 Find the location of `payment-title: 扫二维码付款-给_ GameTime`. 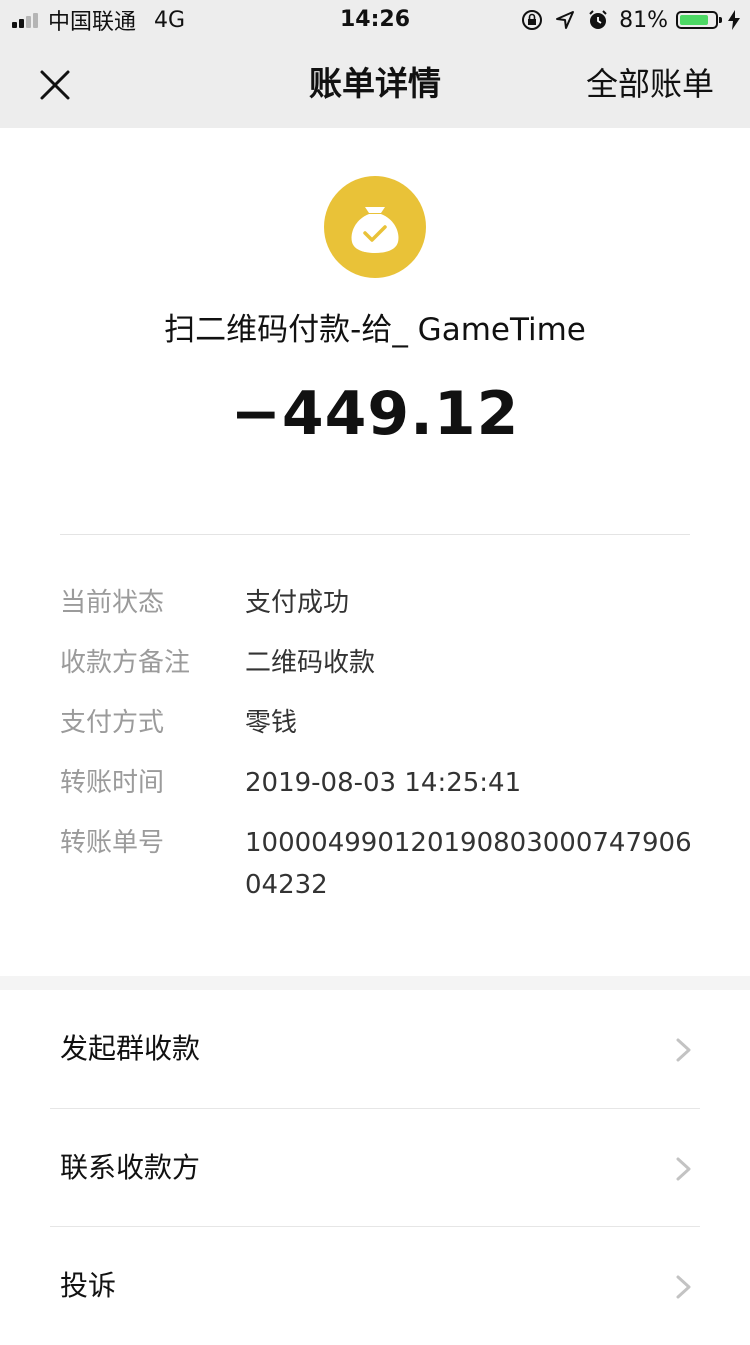

payment-title: 扫二维码付款-给_ GameTime is located at coordinates (375, 330).